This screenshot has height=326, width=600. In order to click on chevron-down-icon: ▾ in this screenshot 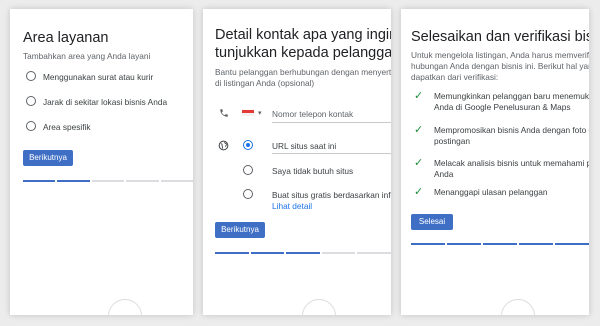, I will do `click(260, 113)`.